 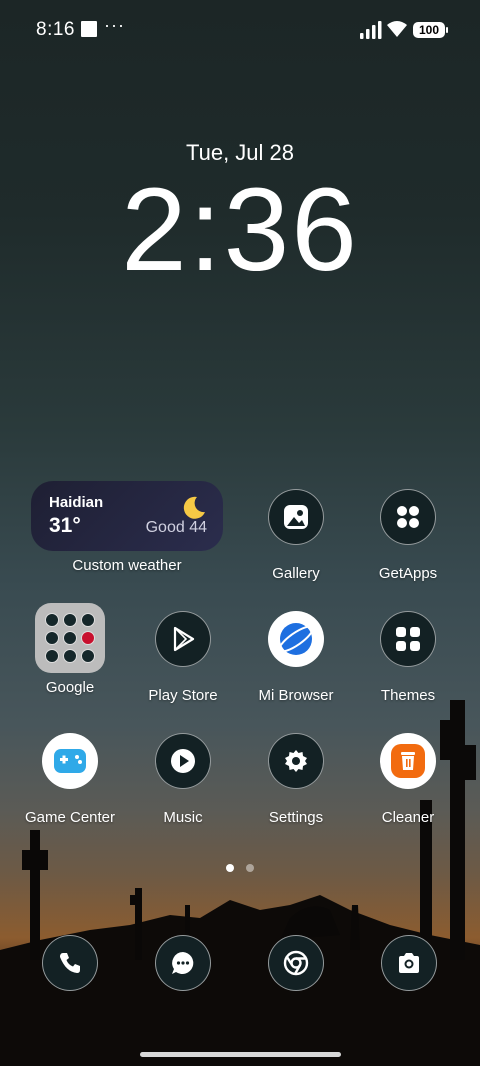 I want to click on play-store-icon, so click(x=183, y=639).